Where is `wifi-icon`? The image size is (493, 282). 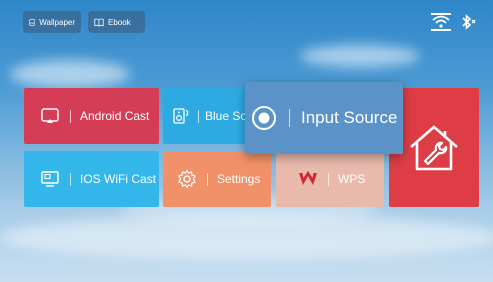
wifi-icon is located at coordinates (441, 22).